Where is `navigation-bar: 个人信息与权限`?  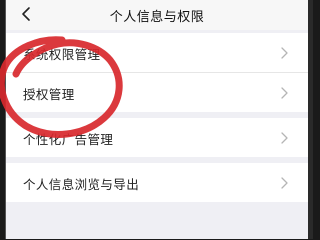
navigation-bar: 个人信息与权限 is located at coordinates (157, 15).